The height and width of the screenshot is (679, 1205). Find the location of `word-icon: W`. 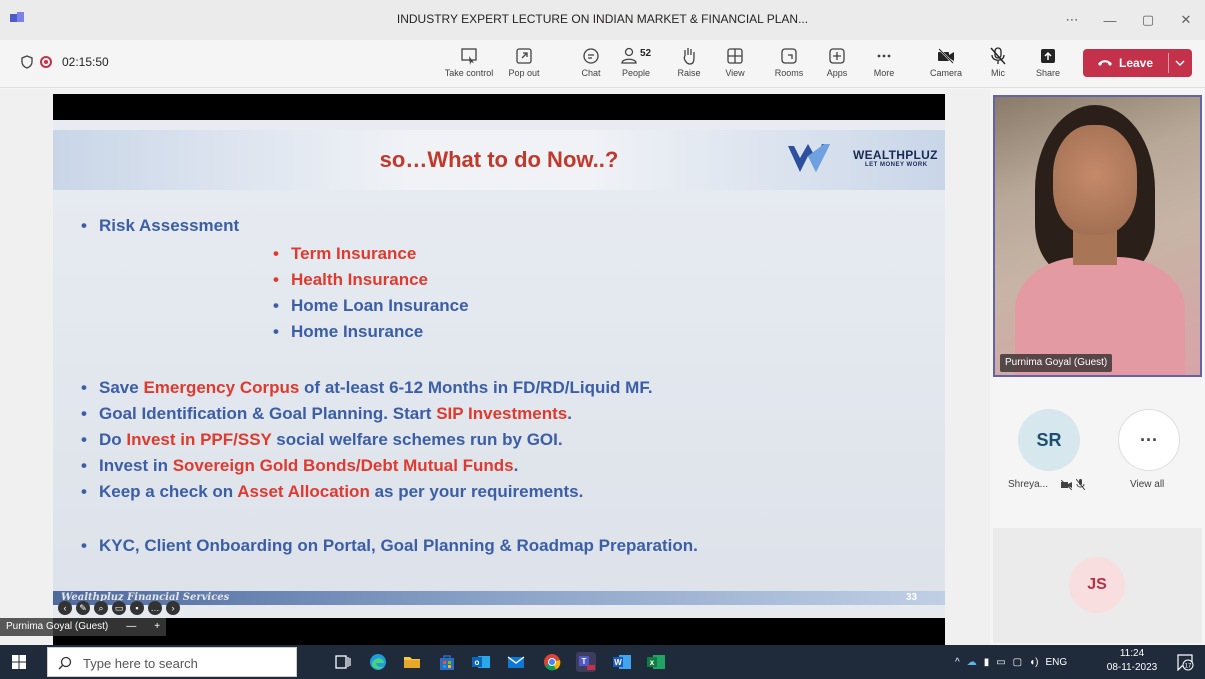

word-icon: W is located at coordinates (622, 662).